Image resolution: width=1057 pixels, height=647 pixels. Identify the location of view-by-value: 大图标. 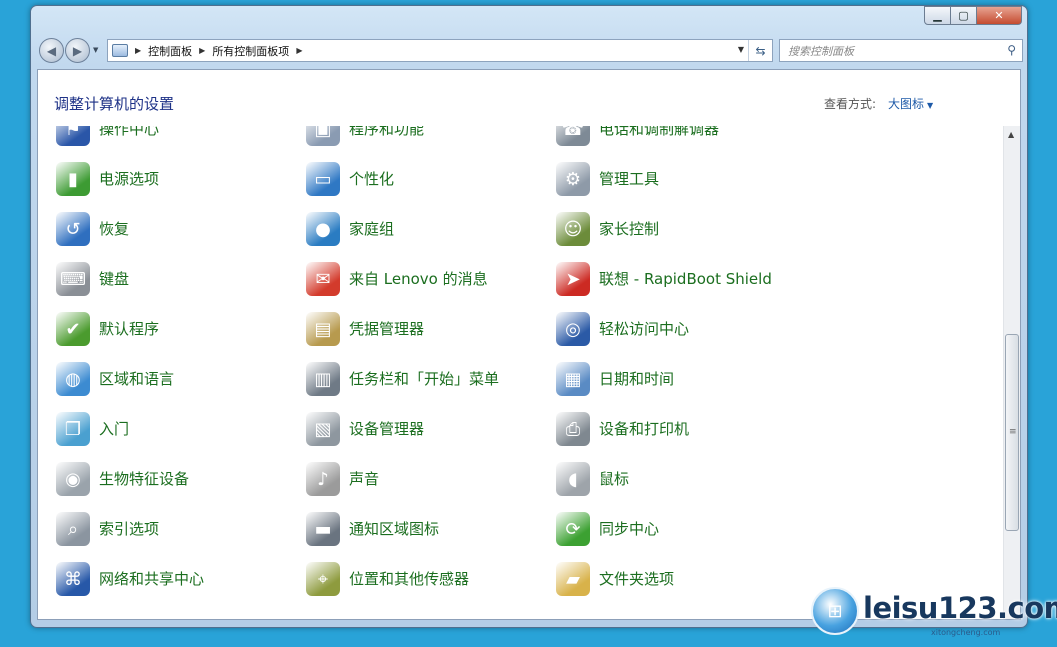
(906, 104).